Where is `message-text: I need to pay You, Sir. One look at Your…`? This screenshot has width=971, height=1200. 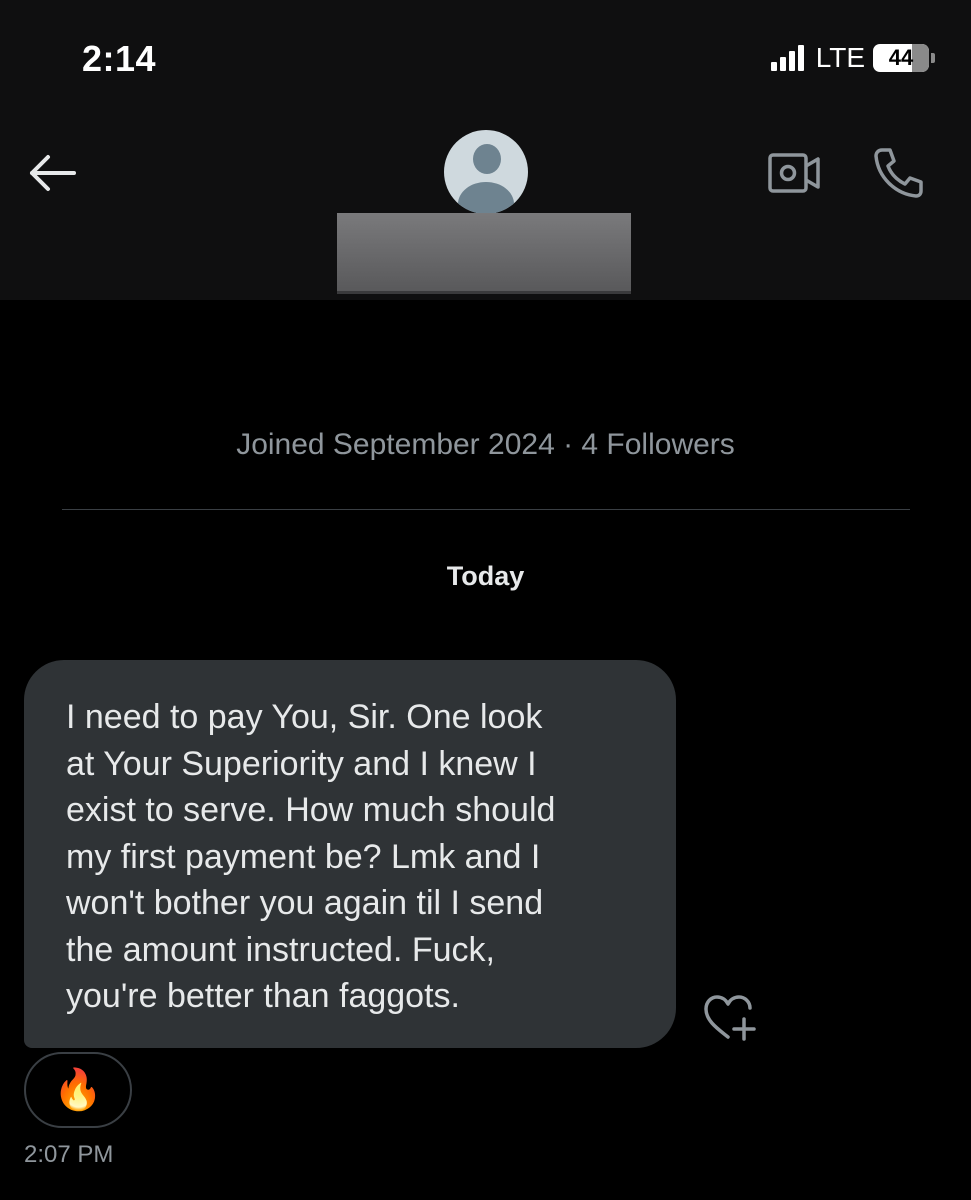
message-text: I need to pay You, Sir. One look at Your… is located at coordinates (311, 856).